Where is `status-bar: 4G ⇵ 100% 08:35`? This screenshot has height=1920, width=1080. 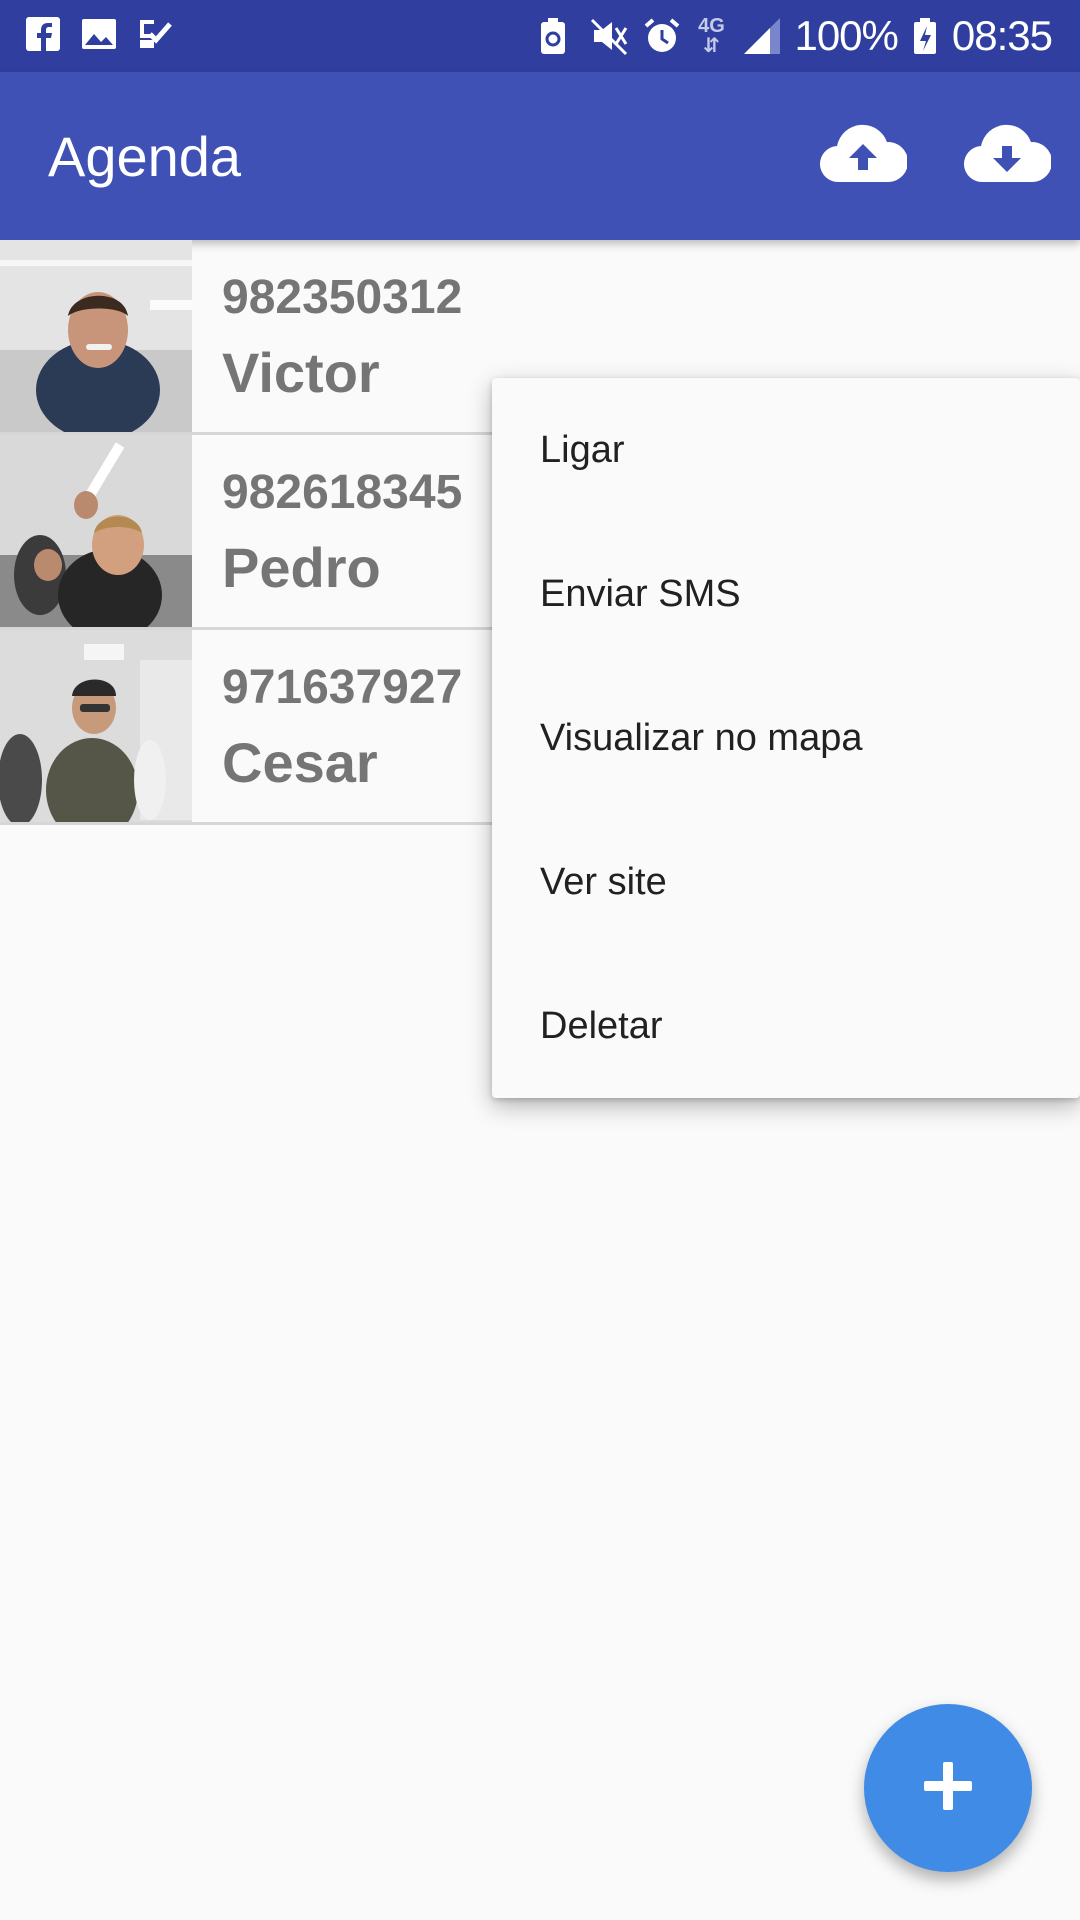
status-bar: 4G ⇵ 100% 08:35 is located at coordinates (540, 36).